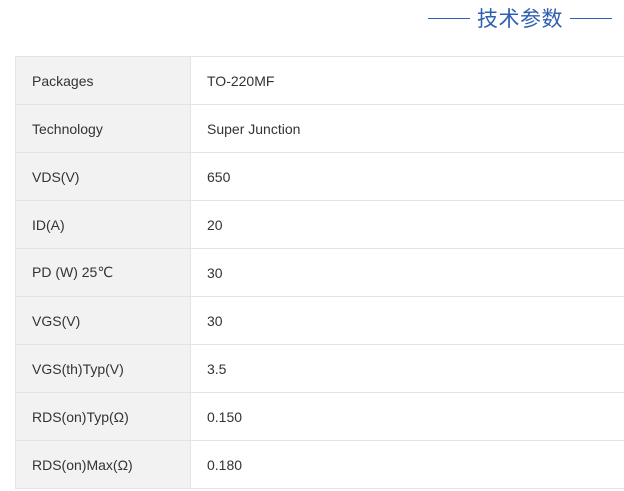  What do you see at coordinates (103, 128) in the screenshot?
I see `spec-label: Technology` at bounding box center [103, 128].